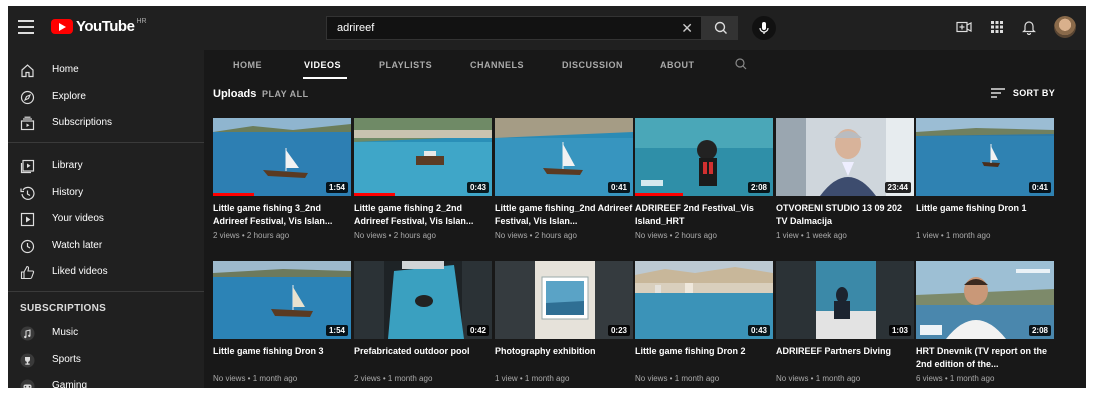  I want to click on video-meta: 6 views • 1 month ago, so click(955, 378).